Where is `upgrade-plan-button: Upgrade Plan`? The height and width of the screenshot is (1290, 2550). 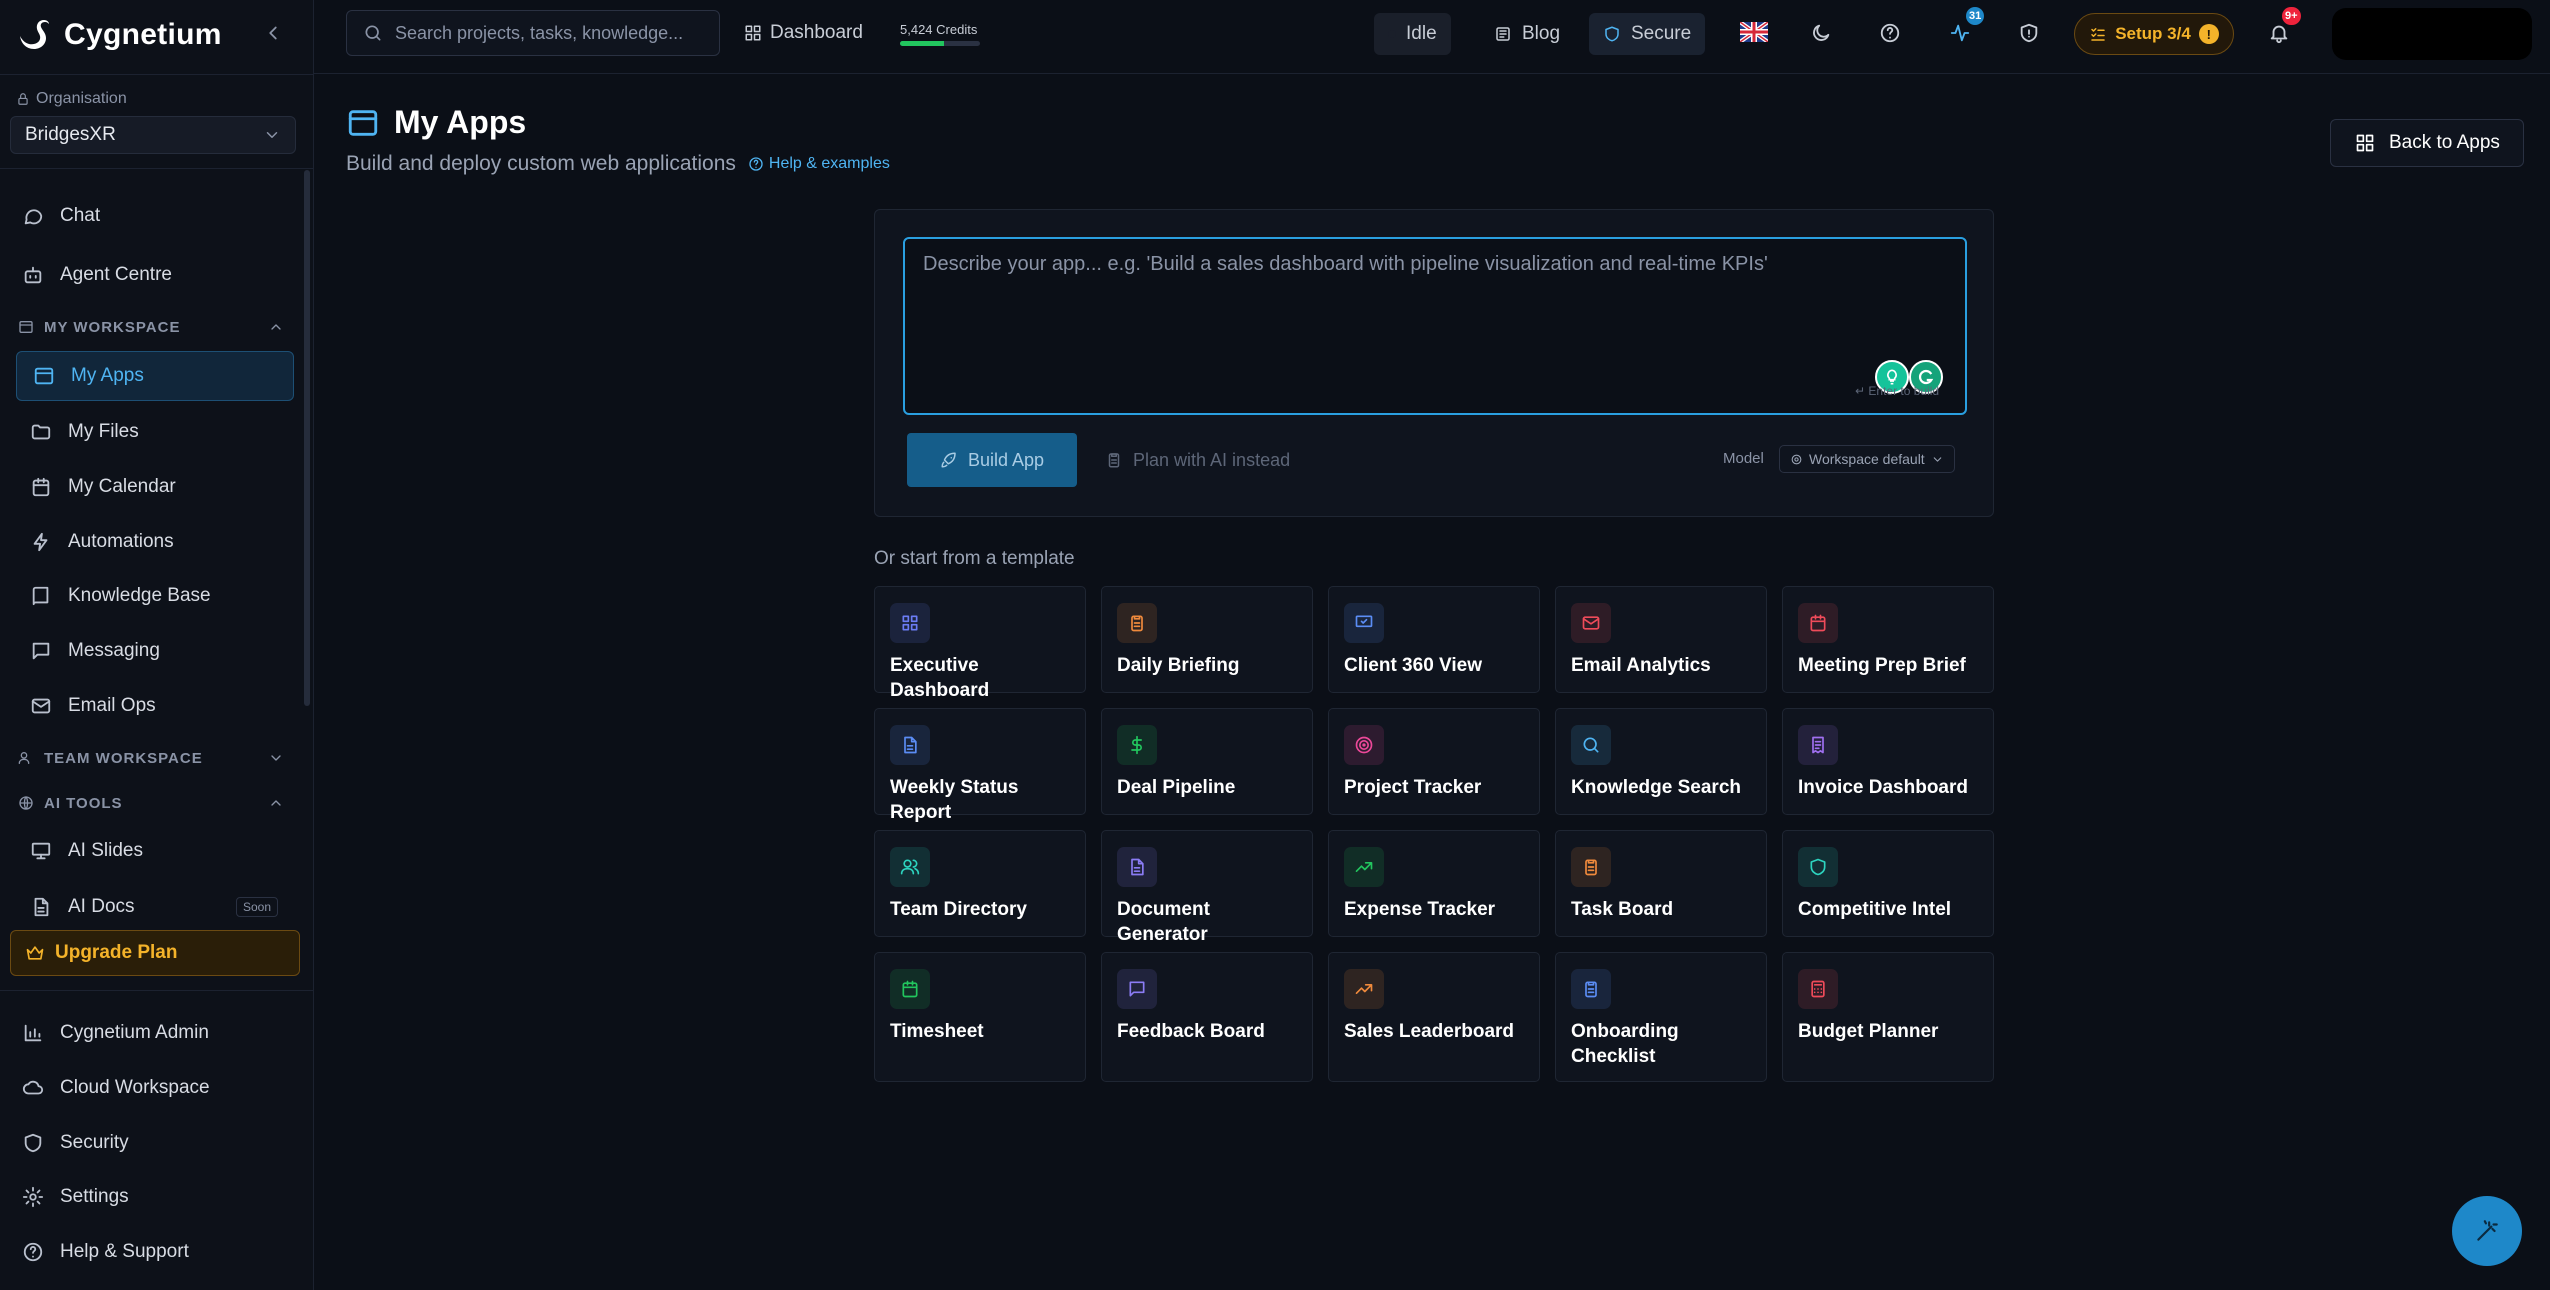 upgrade-plan-button: Upgrade Plan is located at coordinates (155, 953).